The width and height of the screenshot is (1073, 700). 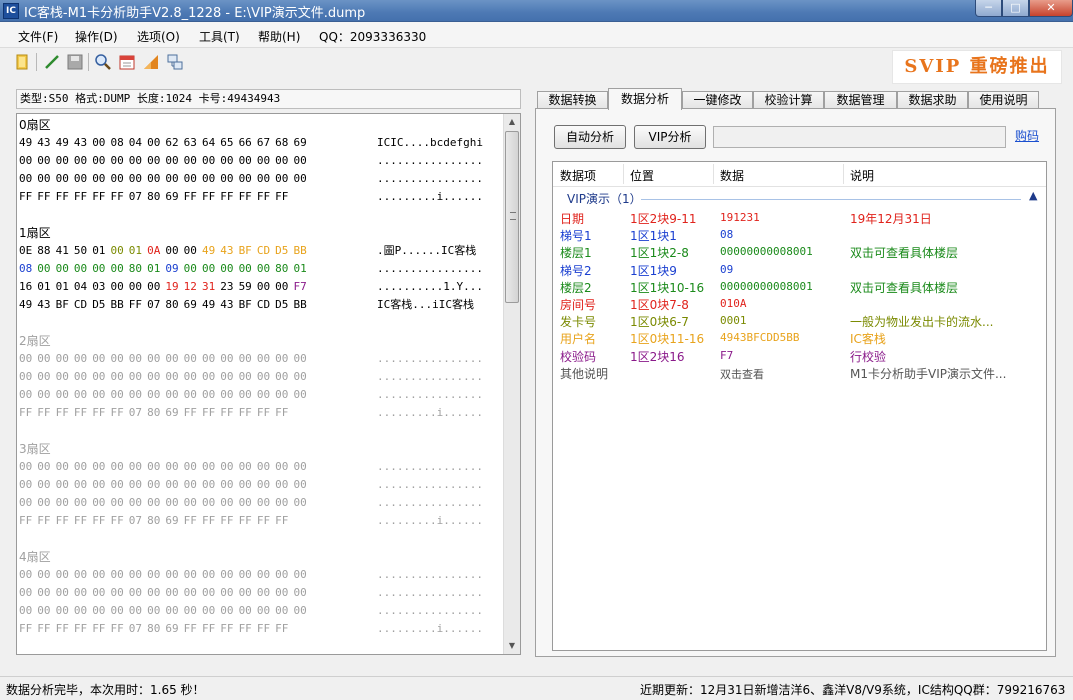 I want to click on chart-icon, so click(x=151, y=62).